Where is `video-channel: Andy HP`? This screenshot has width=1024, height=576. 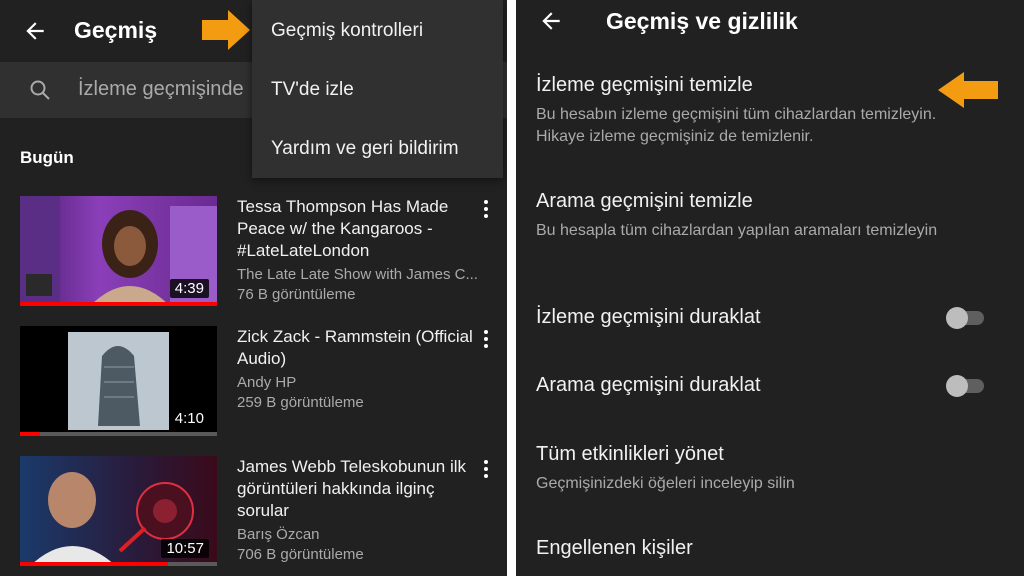 video-channel: Andy HP is located at coordinates (267, 382).